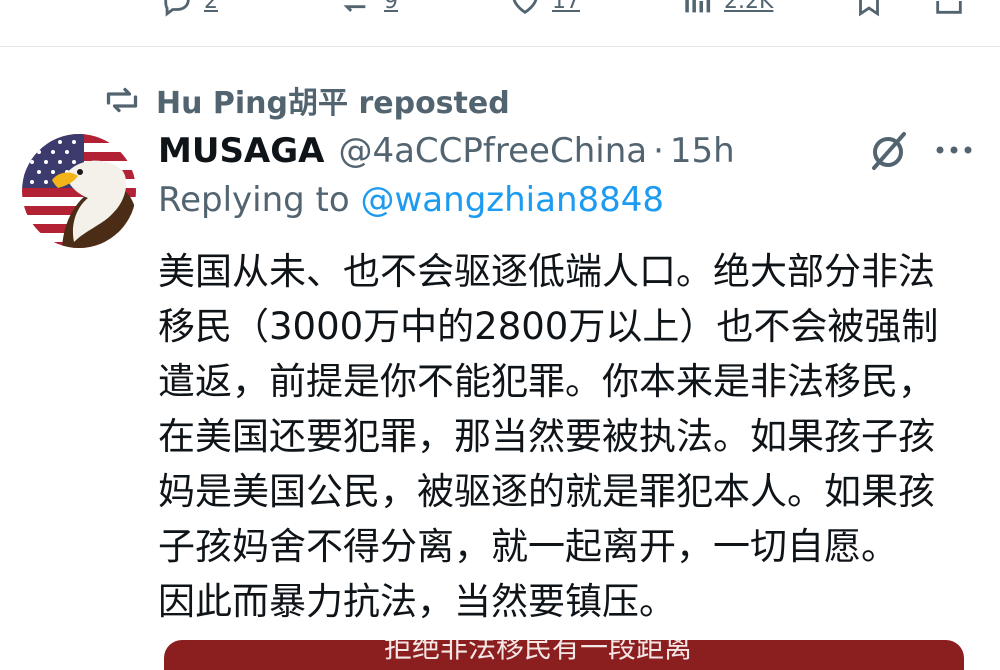 The image size is (1000, 670). Describe the element at coordinates (500, 23) in the screenshot. I see `tweet-action-bar: 2 9 17 2.2K` at that location.